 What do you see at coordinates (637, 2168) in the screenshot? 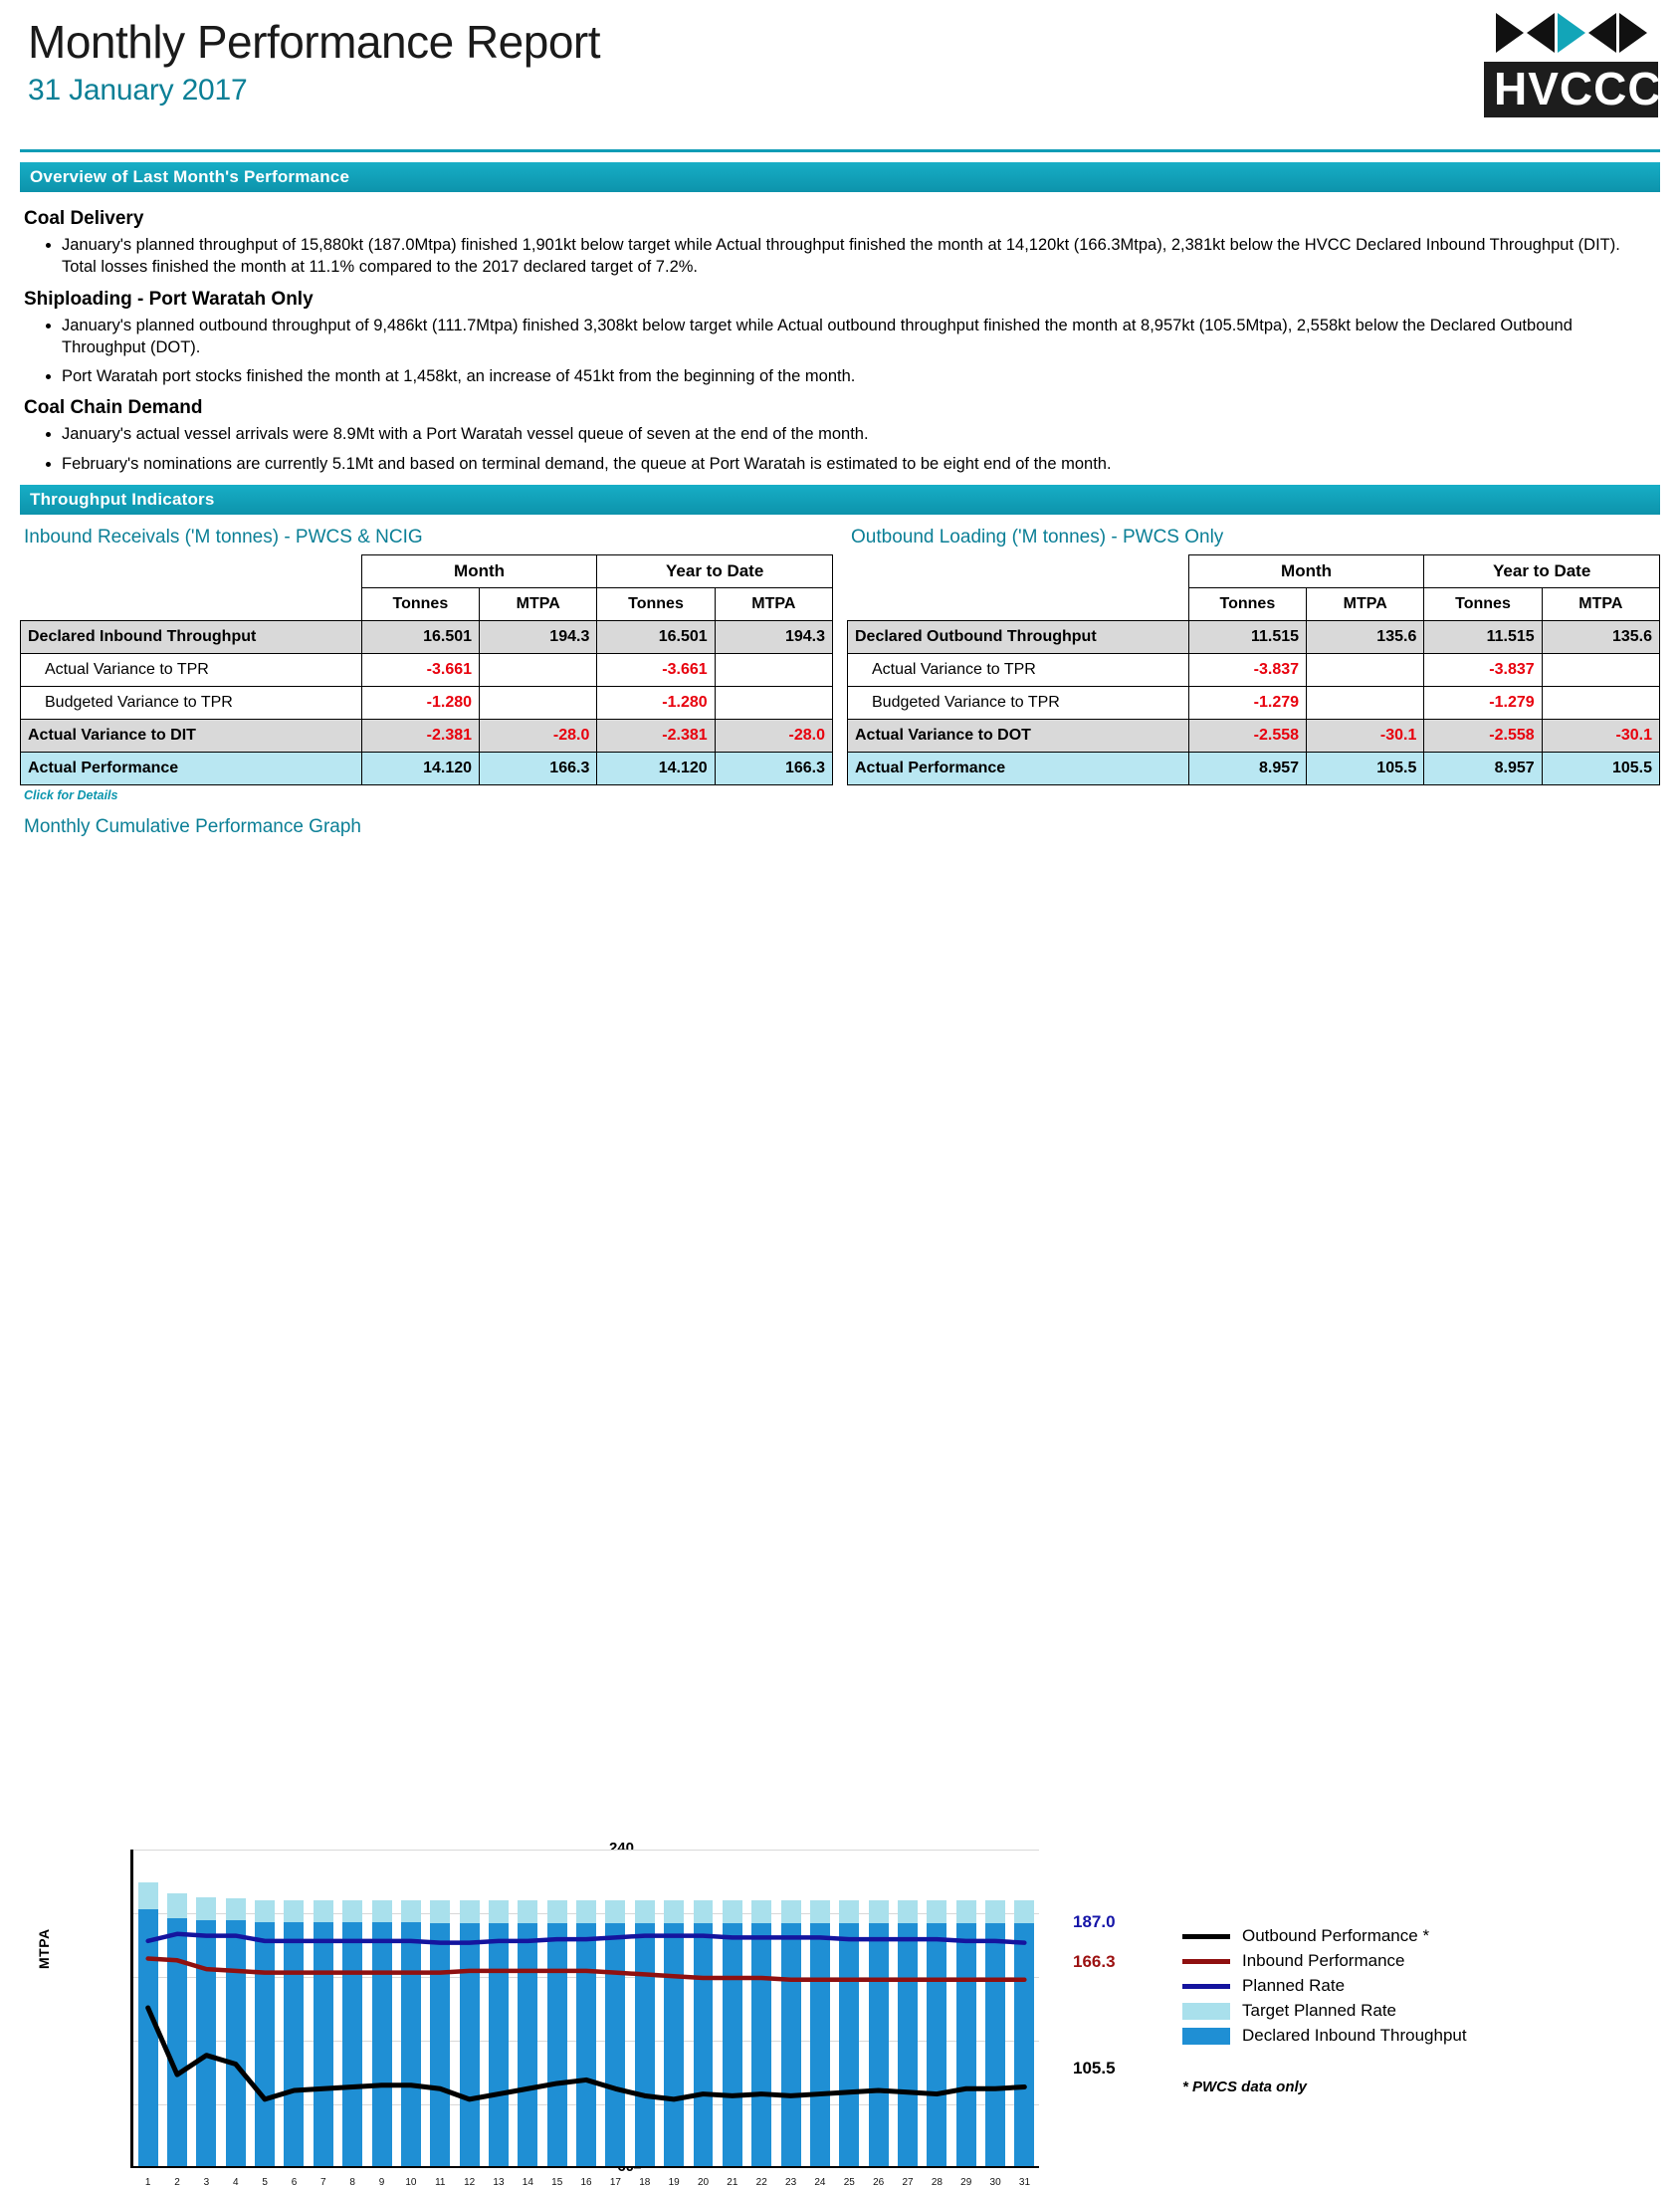
I see `y-axis-minor-tick` at bounding box center [637, 2168].